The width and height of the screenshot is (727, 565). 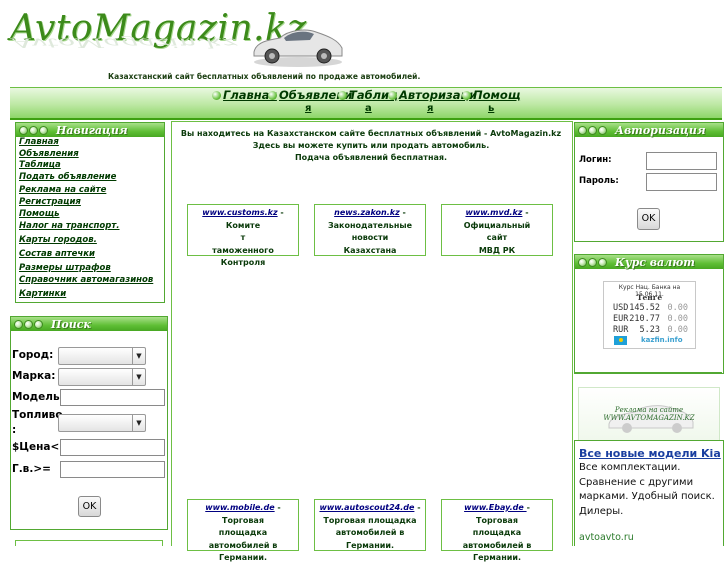 I want to click on city-select: ▼, so click(x=102, y=356).